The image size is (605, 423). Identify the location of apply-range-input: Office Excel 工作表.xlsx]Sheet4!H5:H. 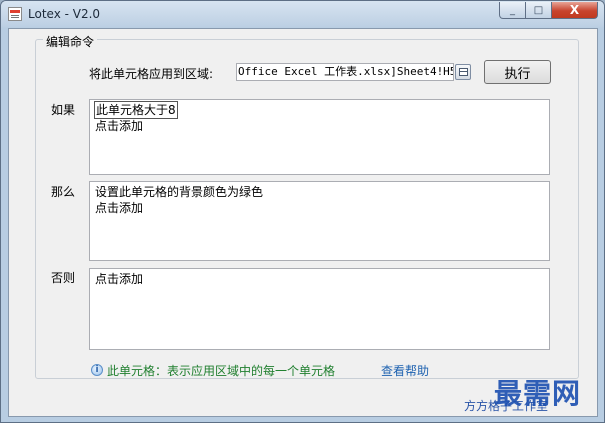
(345, 72).